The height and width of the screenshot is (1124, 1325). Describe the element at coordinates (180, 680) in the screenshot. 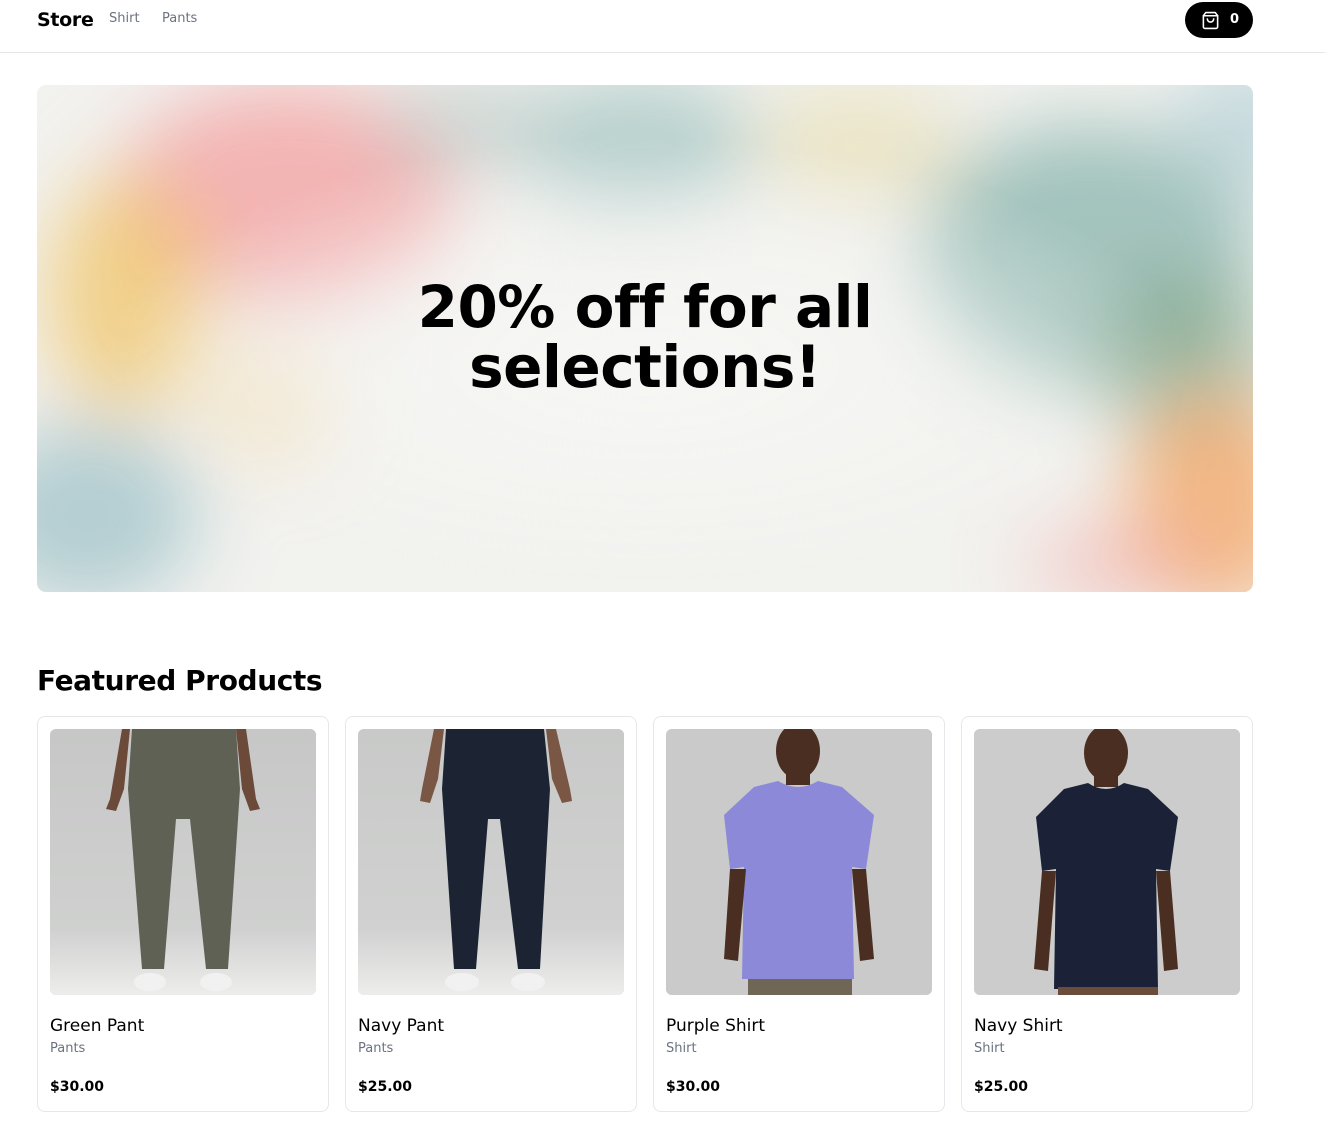

I see `featured-products-heading: Featured Products` at that location.